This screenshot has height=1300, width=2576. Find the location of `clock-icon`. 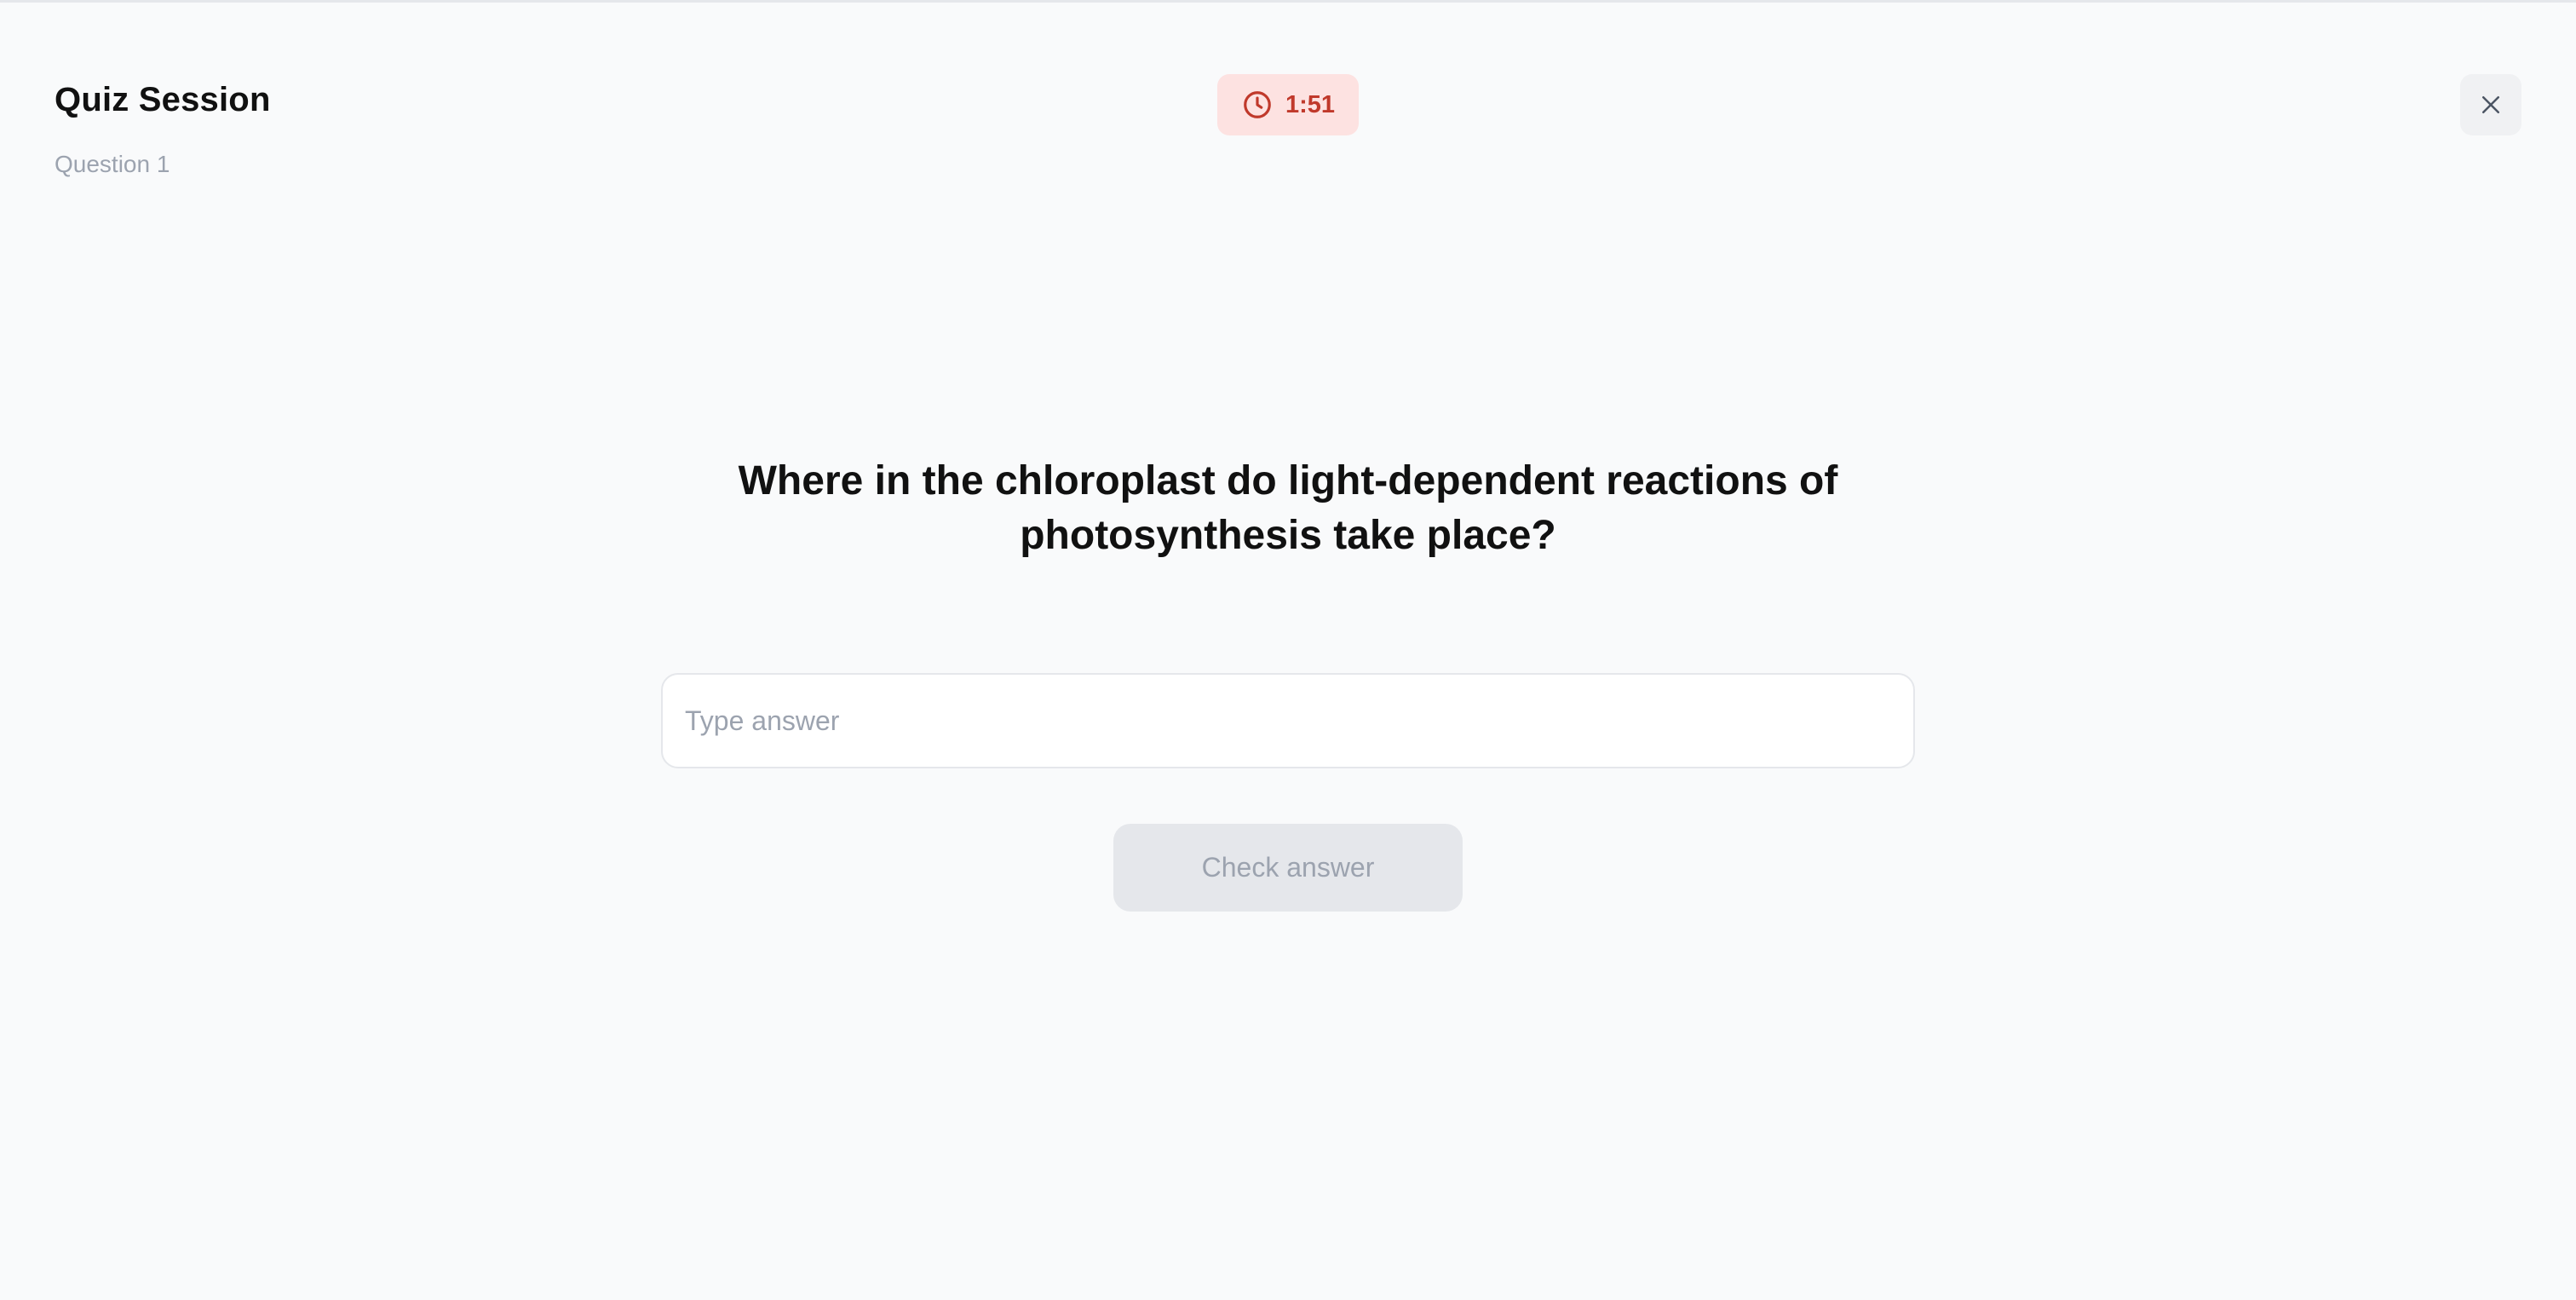

clock-icon is located at coordinates (1258, 104).